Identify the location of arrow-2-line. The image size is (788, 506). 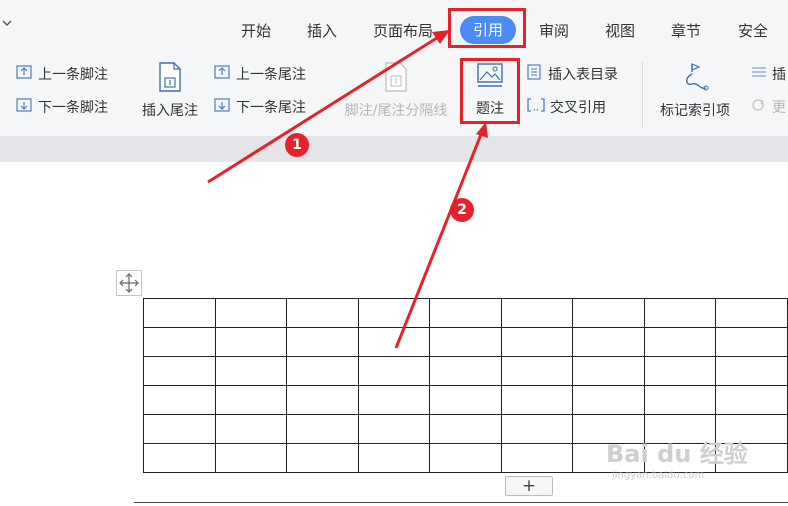
(439, 240).